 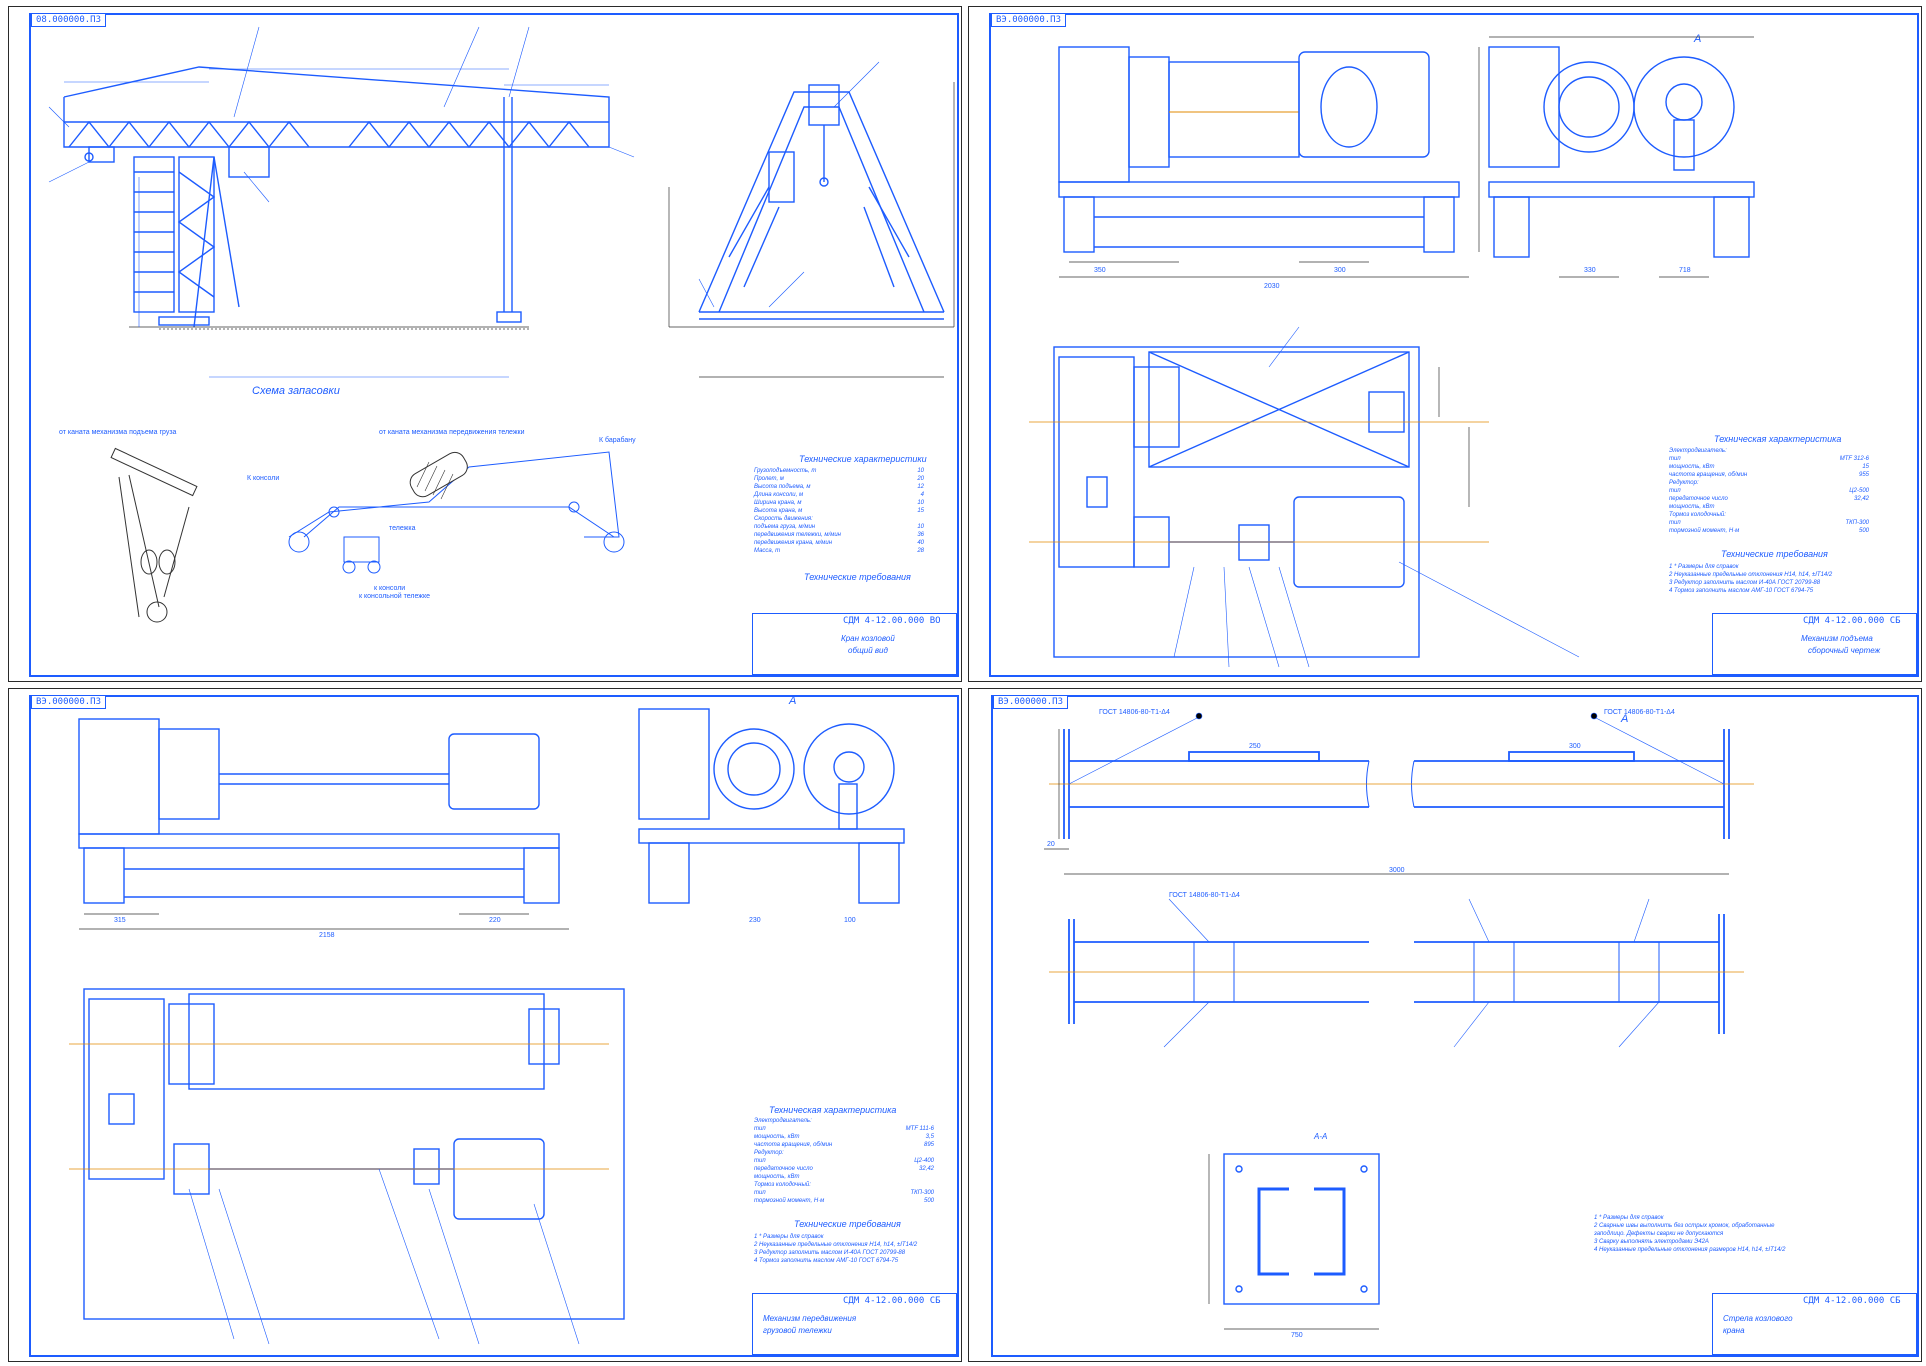 I want to click on drawing-title: Механизм подъема, so click(x=1837, y=638).